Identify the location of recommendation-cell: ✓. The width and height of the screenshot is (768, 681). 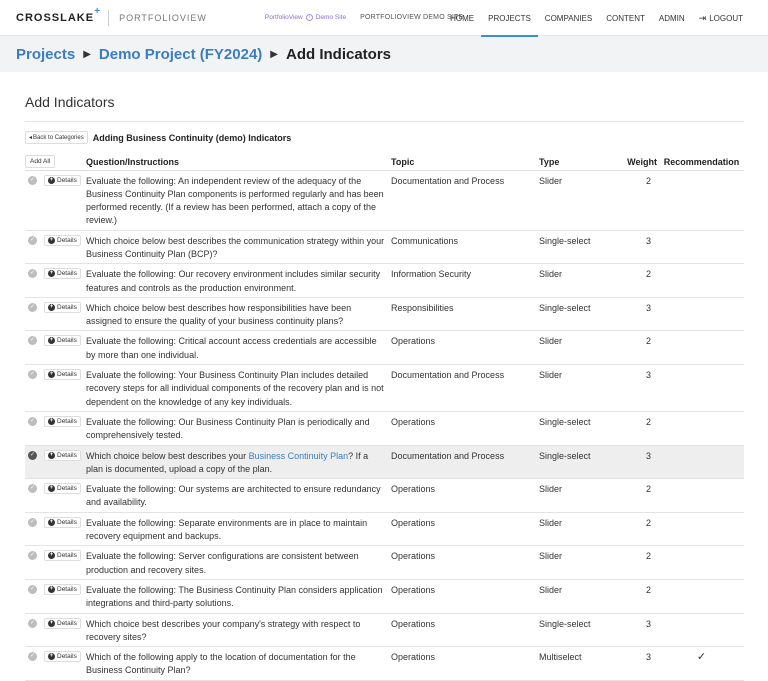
(701, 663).